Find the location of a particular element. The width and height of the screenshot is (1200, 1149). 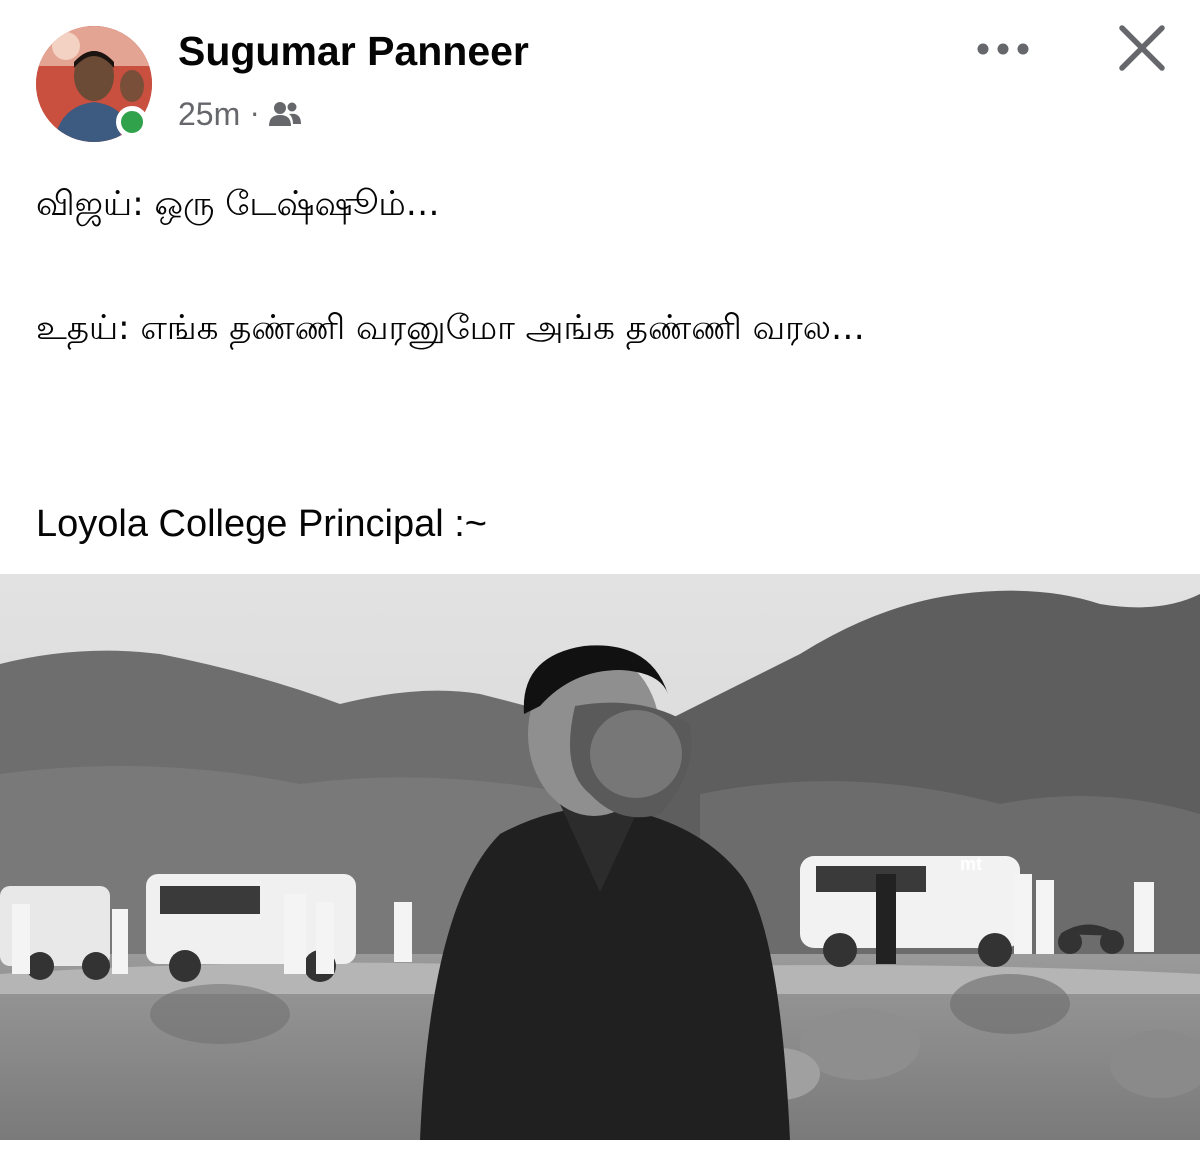

close-icon is located at coordinates (1142, 48).